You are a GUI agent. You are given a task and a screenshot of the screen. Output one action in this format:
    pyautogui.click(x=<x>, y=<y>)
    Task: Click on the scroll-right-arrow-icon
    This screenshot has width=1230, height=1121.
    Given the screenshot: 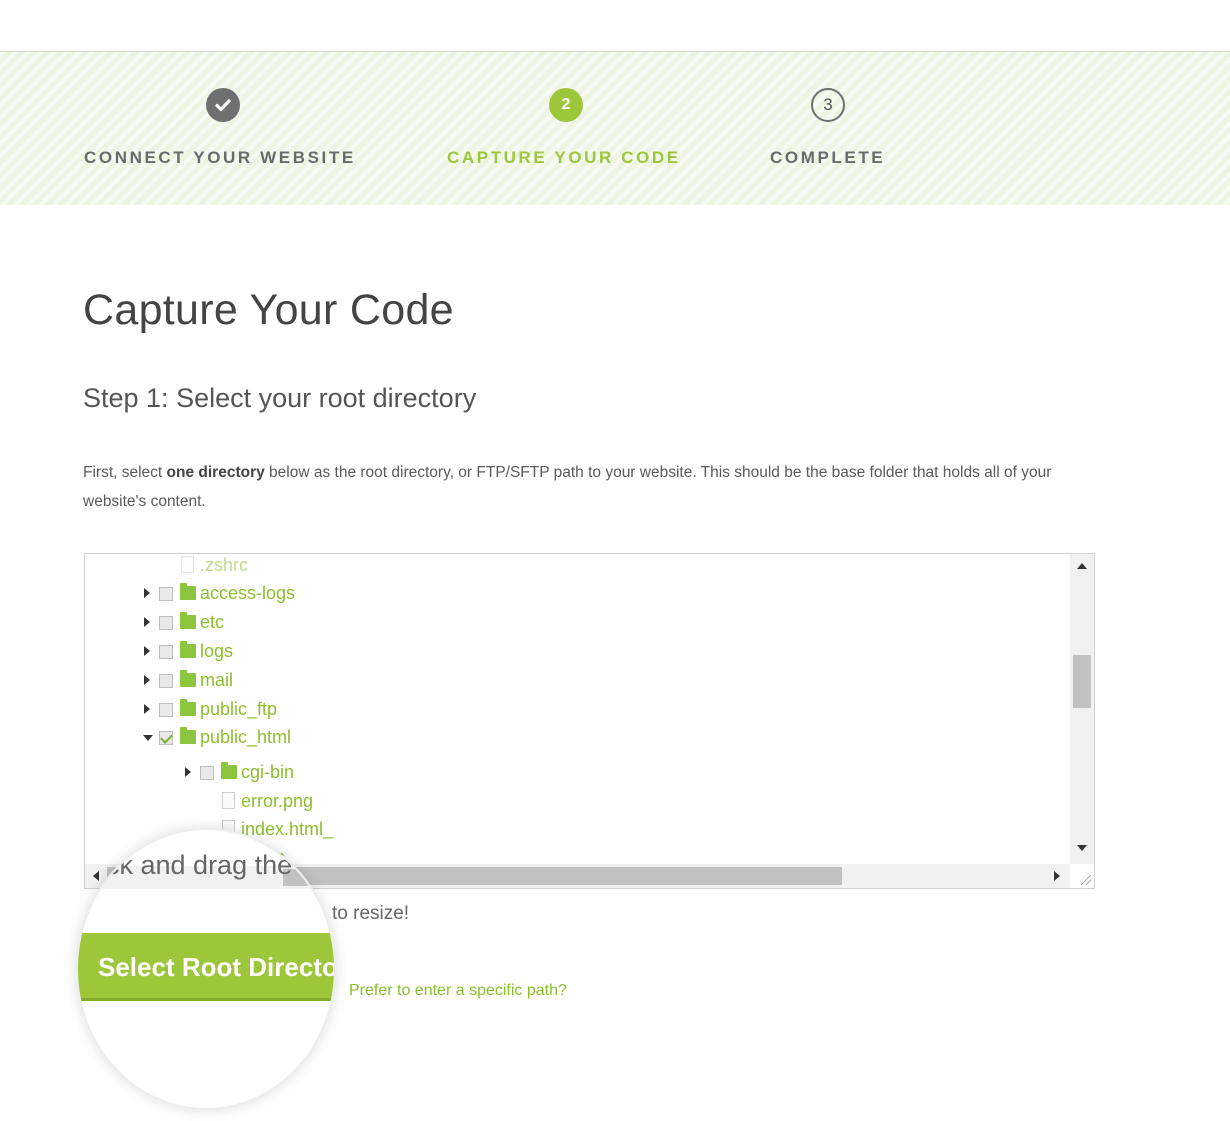 What is the action you would take?
    pyautogui.click(x=1057, y=876)
    